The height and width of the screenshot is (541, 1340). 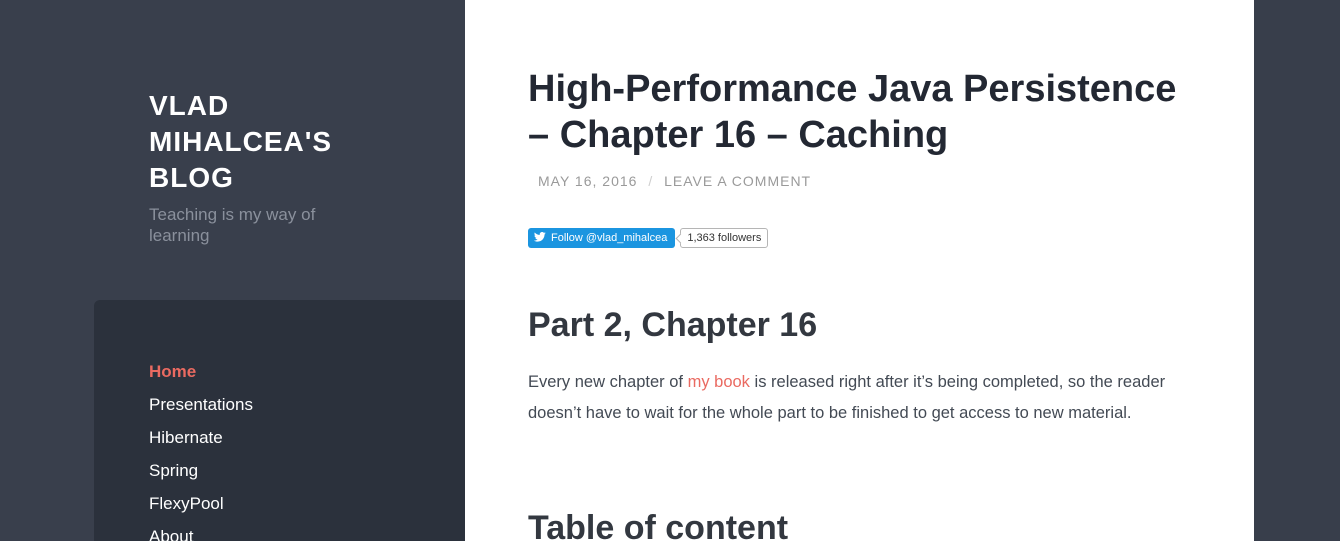 What do you see at coordinates (264, 142) in the screenshot?
I see `site-title: VLAD MIHALCEA'S BLOG` at bounding box center [264, 142].